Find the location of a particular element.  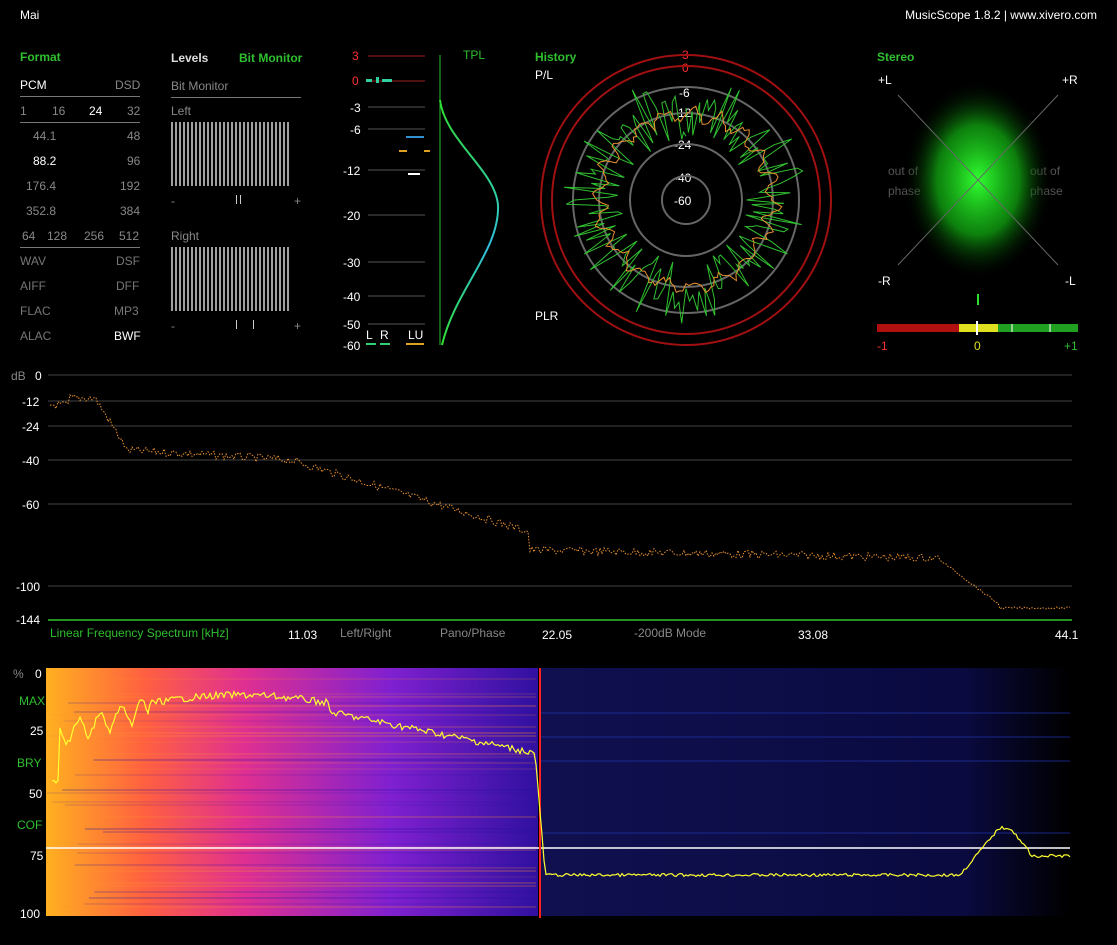

corr-min: -1 is located at coordinates (882, 346).